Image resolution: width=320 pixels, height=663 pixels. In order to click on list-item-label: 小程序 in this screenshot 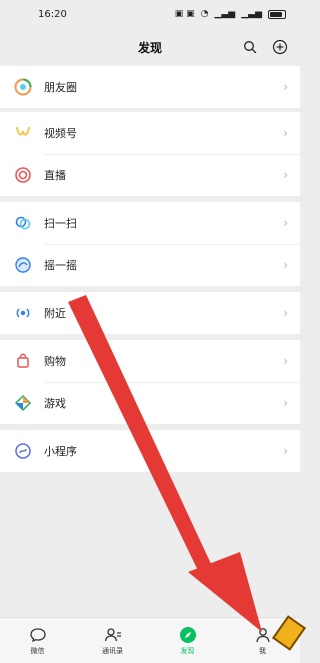, I will do `click(60, 451)`.